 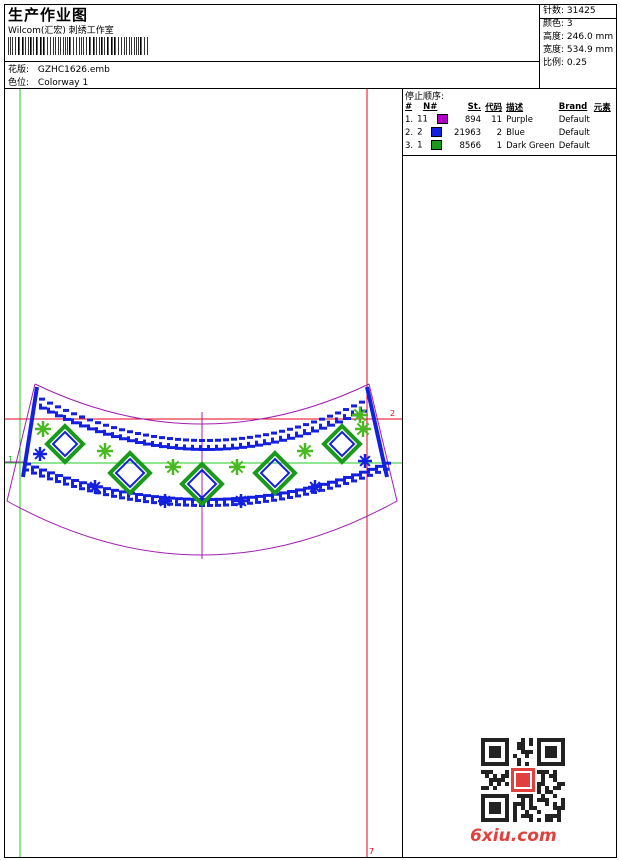 I want to click on height-row: 高度: 246.0 mm, so click(x=578, y=37).